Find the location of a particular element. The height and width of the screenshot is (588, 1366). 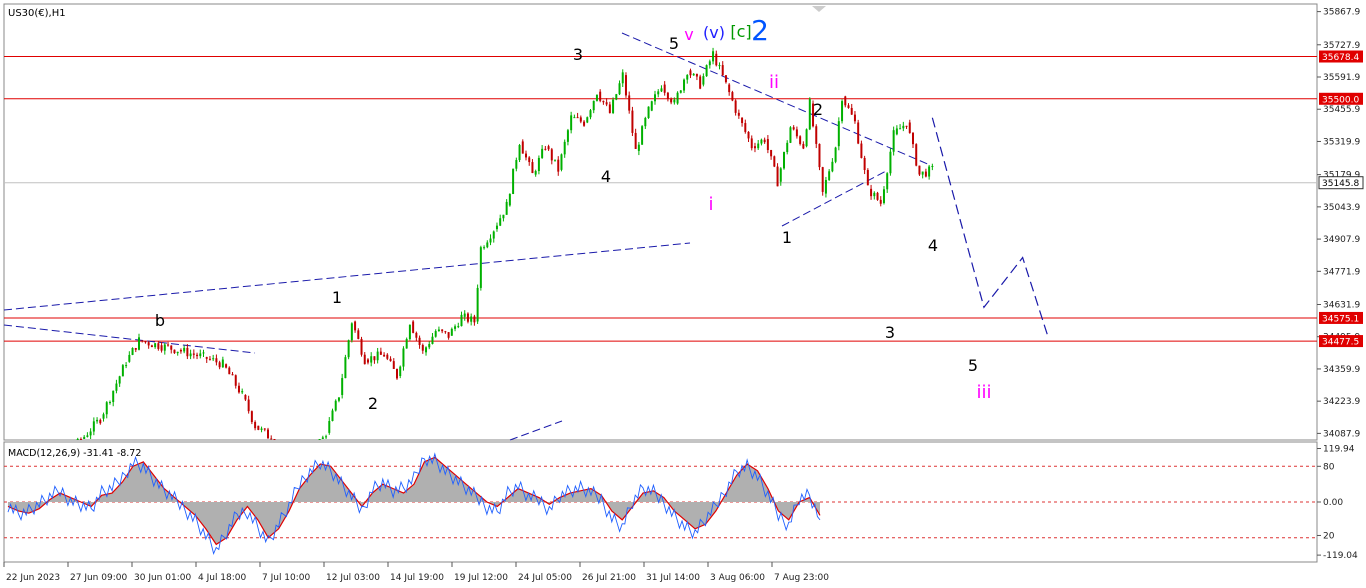

price-tick-label: 35043.9 is located at coordinates (1341, 208).